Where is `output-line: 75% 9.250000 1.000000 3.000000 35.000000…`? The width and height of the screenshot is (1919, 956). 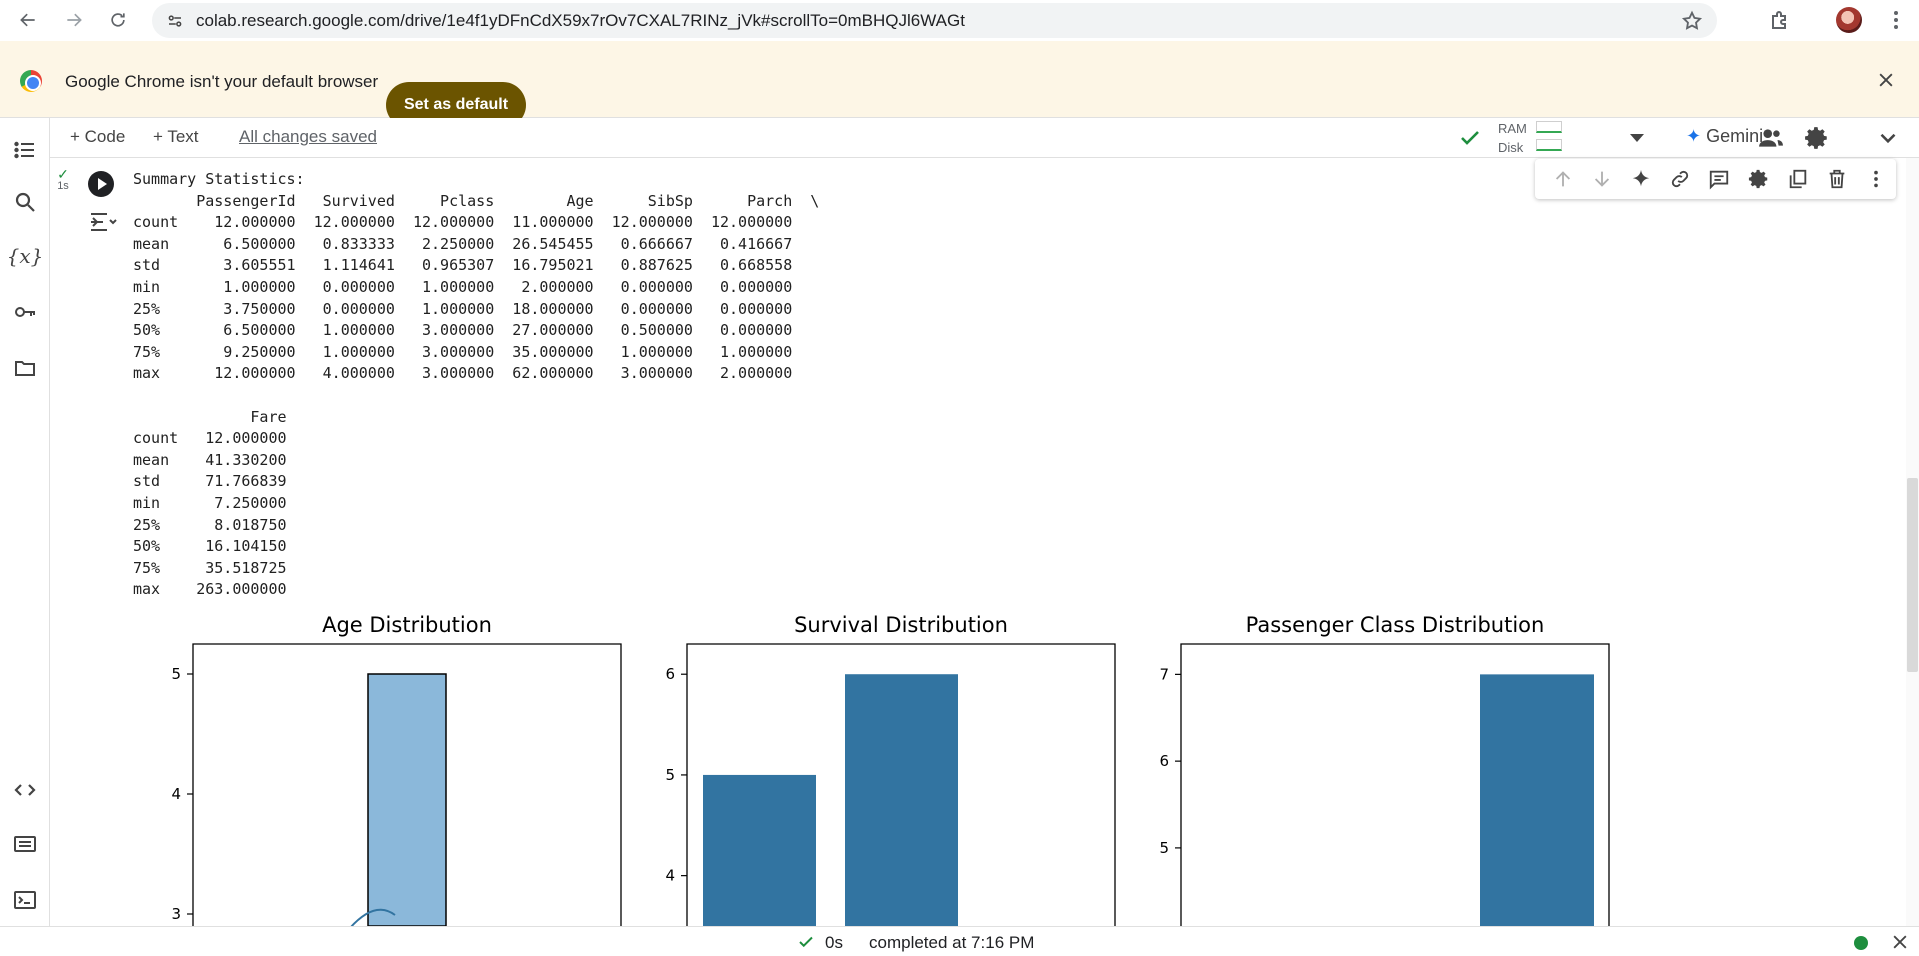 output-line: 75% 9.250000 1.000000 3.000000 35.000000… is located at coordinates (463, 351).